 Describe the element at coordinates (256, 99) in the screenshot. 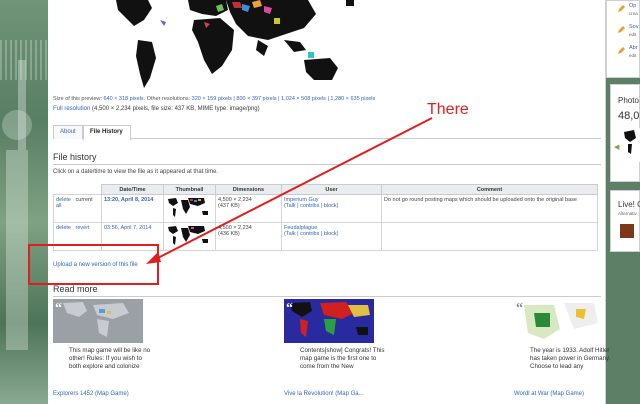

I see `resolution-link-800: 800 × 397 pixels` at that location.